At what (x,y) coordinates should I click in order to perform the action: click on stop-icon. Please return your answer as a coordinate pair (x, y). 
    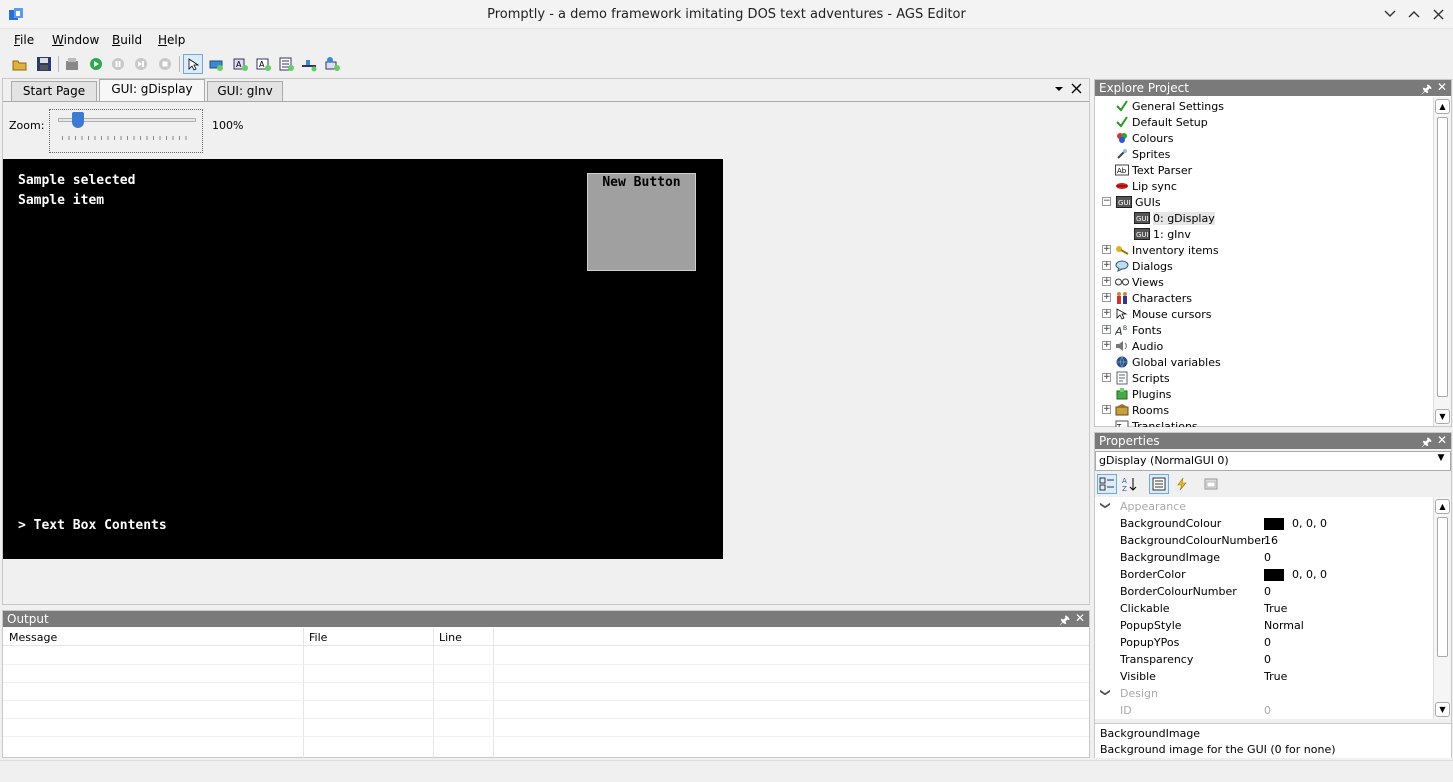
    Looking at the image, I should click on (165, 64).